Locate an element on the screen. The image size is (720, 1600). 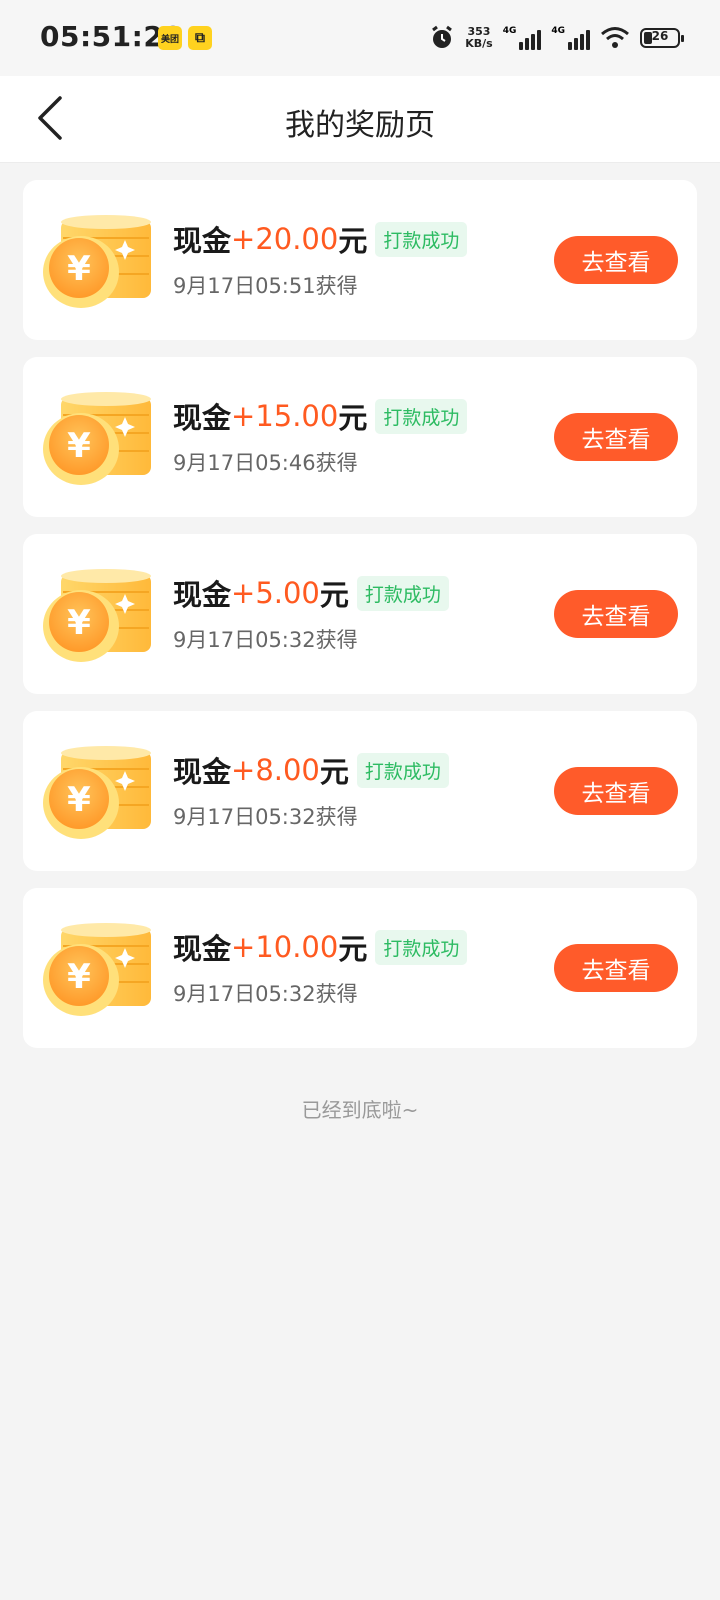
reward-title: 现金 +10.00 元 打款成功 is located at coordinates (320, 947).